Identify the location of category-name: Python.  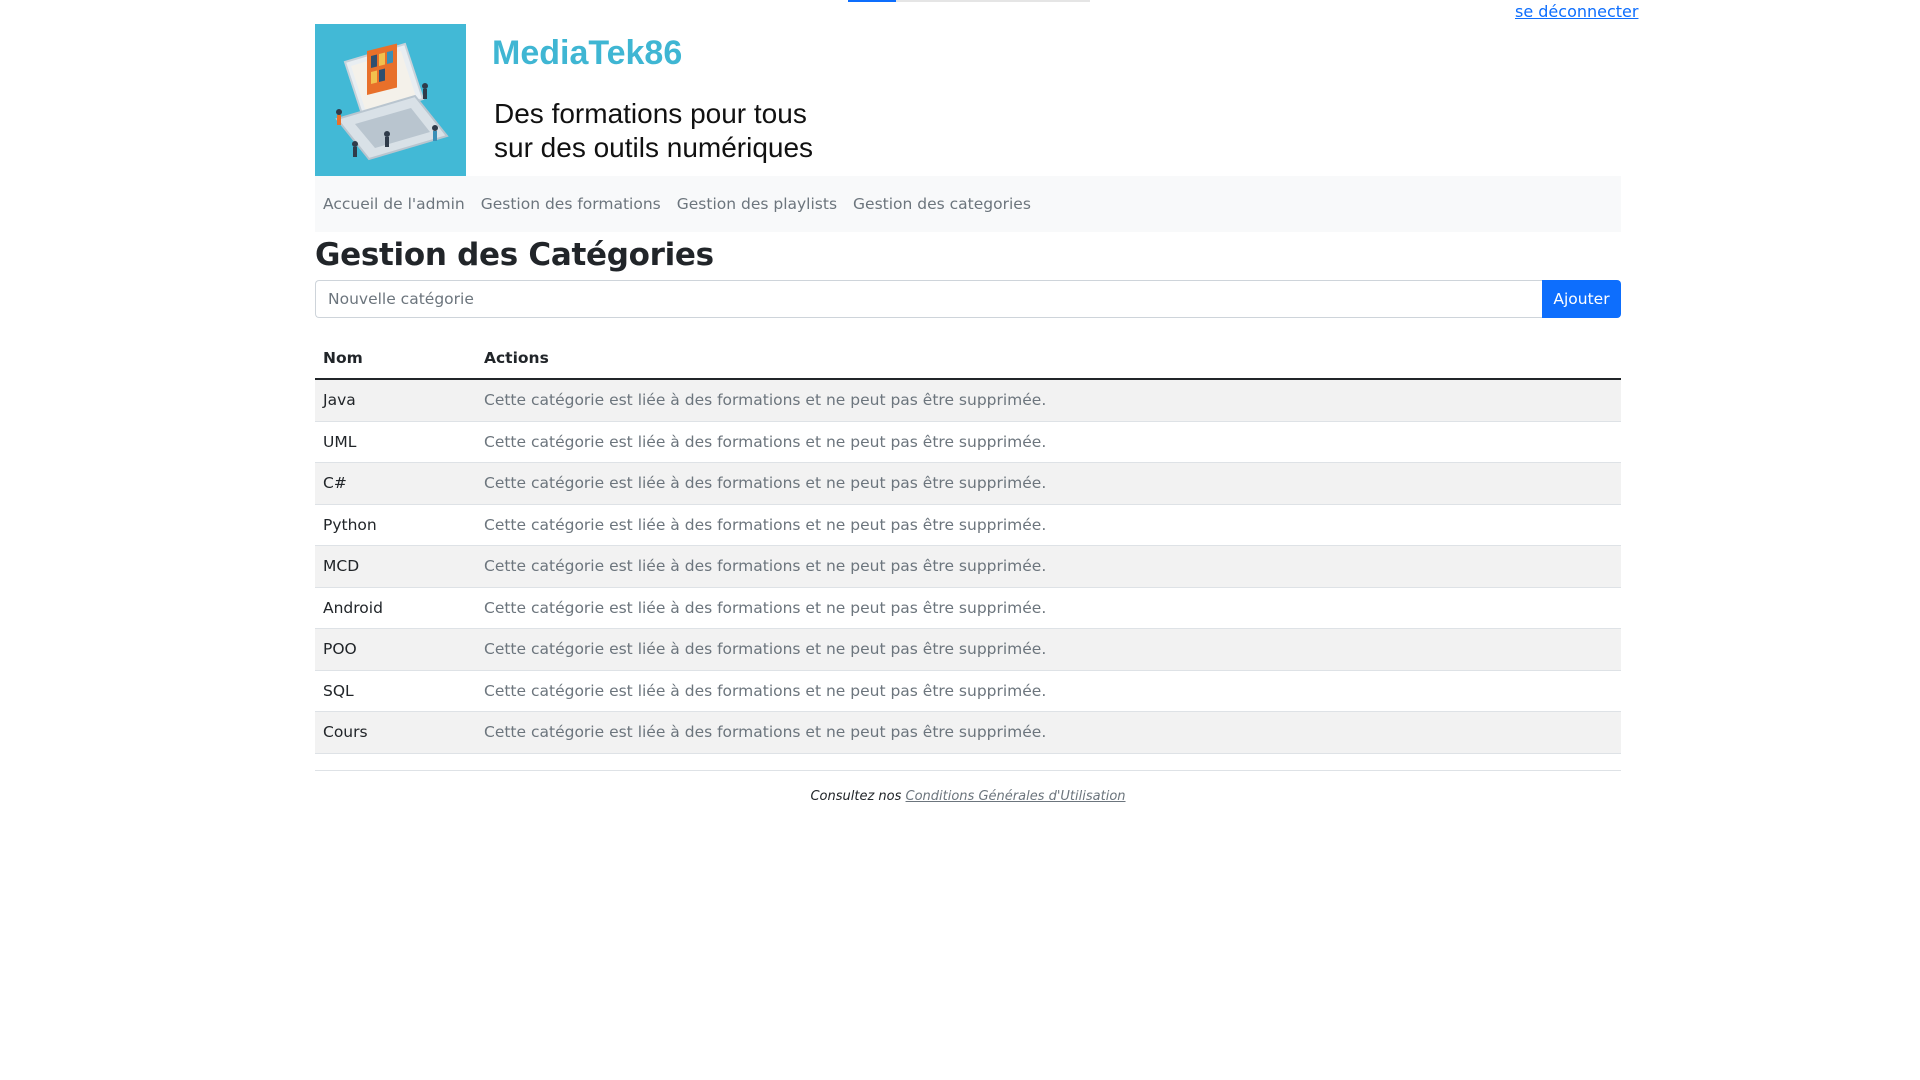
(395, 525).